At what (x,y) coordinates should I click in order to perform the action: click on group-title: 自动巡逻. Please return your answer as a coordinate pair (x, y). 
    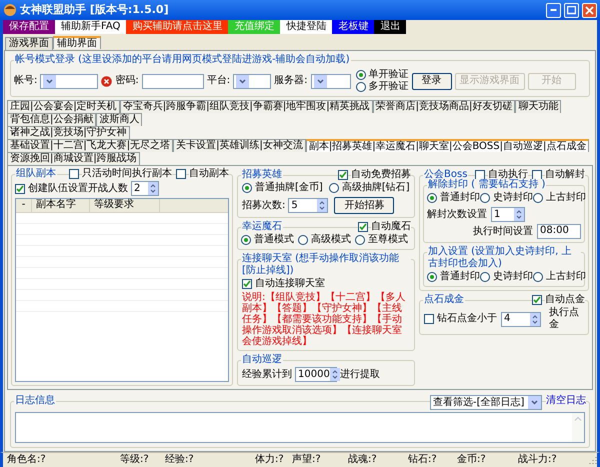
    Looking at the image, I should click on (262, 360).